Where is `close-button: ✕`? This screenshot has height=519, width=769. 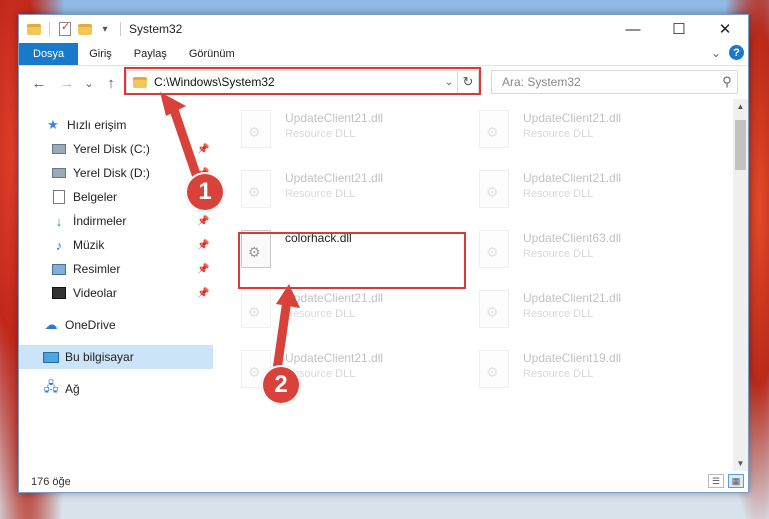
close-button: ✕ is located at coordinates (725, 29).